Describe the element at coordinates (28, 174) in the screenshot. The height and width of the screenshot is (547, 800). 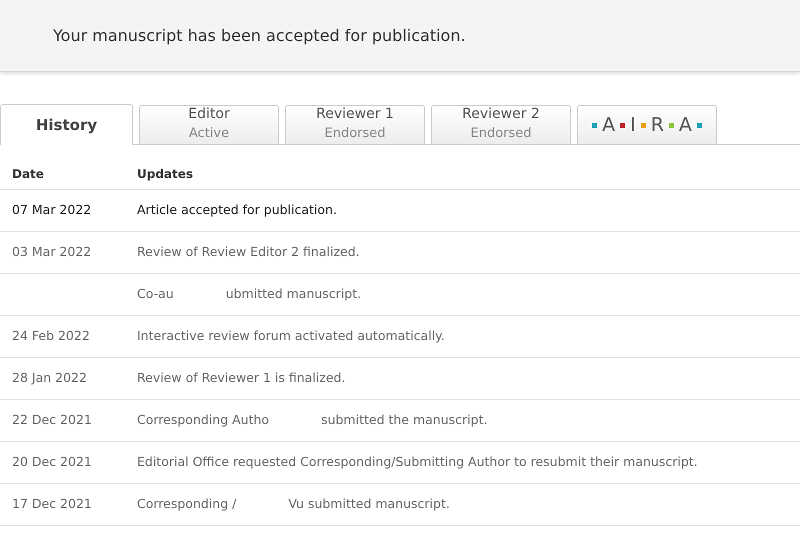
I see `column-header: Date` at that location.